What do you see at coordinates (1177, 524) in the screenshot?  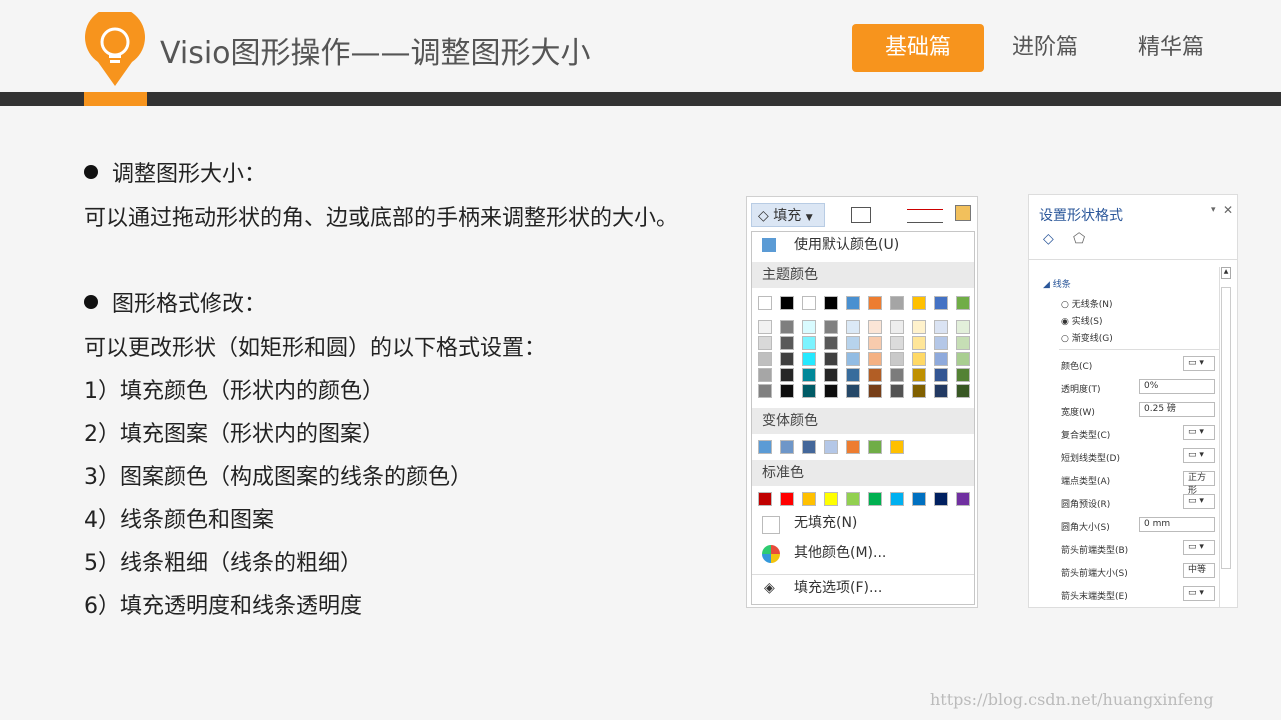 I see `property-control: 0 mm` at bounding box center [1177, 524].